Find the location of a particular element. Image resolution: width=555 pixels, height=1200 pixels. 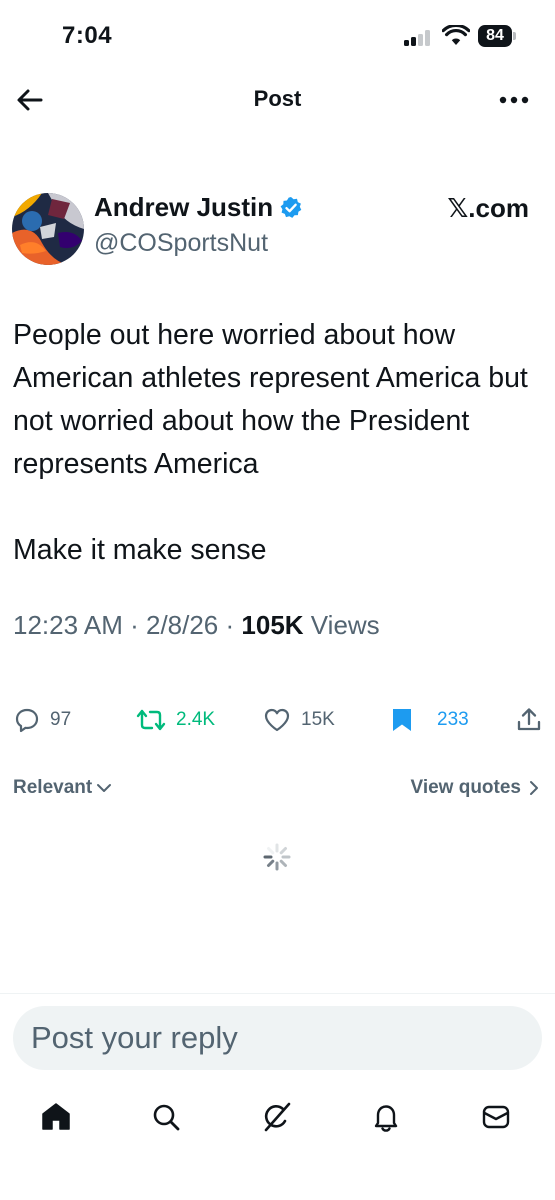

home-icon is located at coordinates (56, 1116).